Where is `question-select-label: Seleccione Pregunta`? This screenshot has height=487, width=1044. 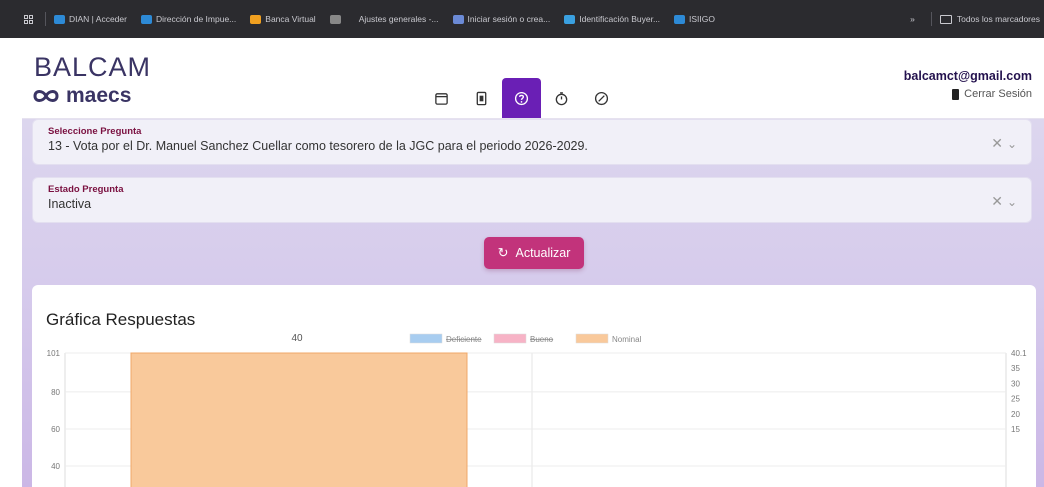
question-select-label: Seleccione Pregunta is located at coordinates (95, 131).